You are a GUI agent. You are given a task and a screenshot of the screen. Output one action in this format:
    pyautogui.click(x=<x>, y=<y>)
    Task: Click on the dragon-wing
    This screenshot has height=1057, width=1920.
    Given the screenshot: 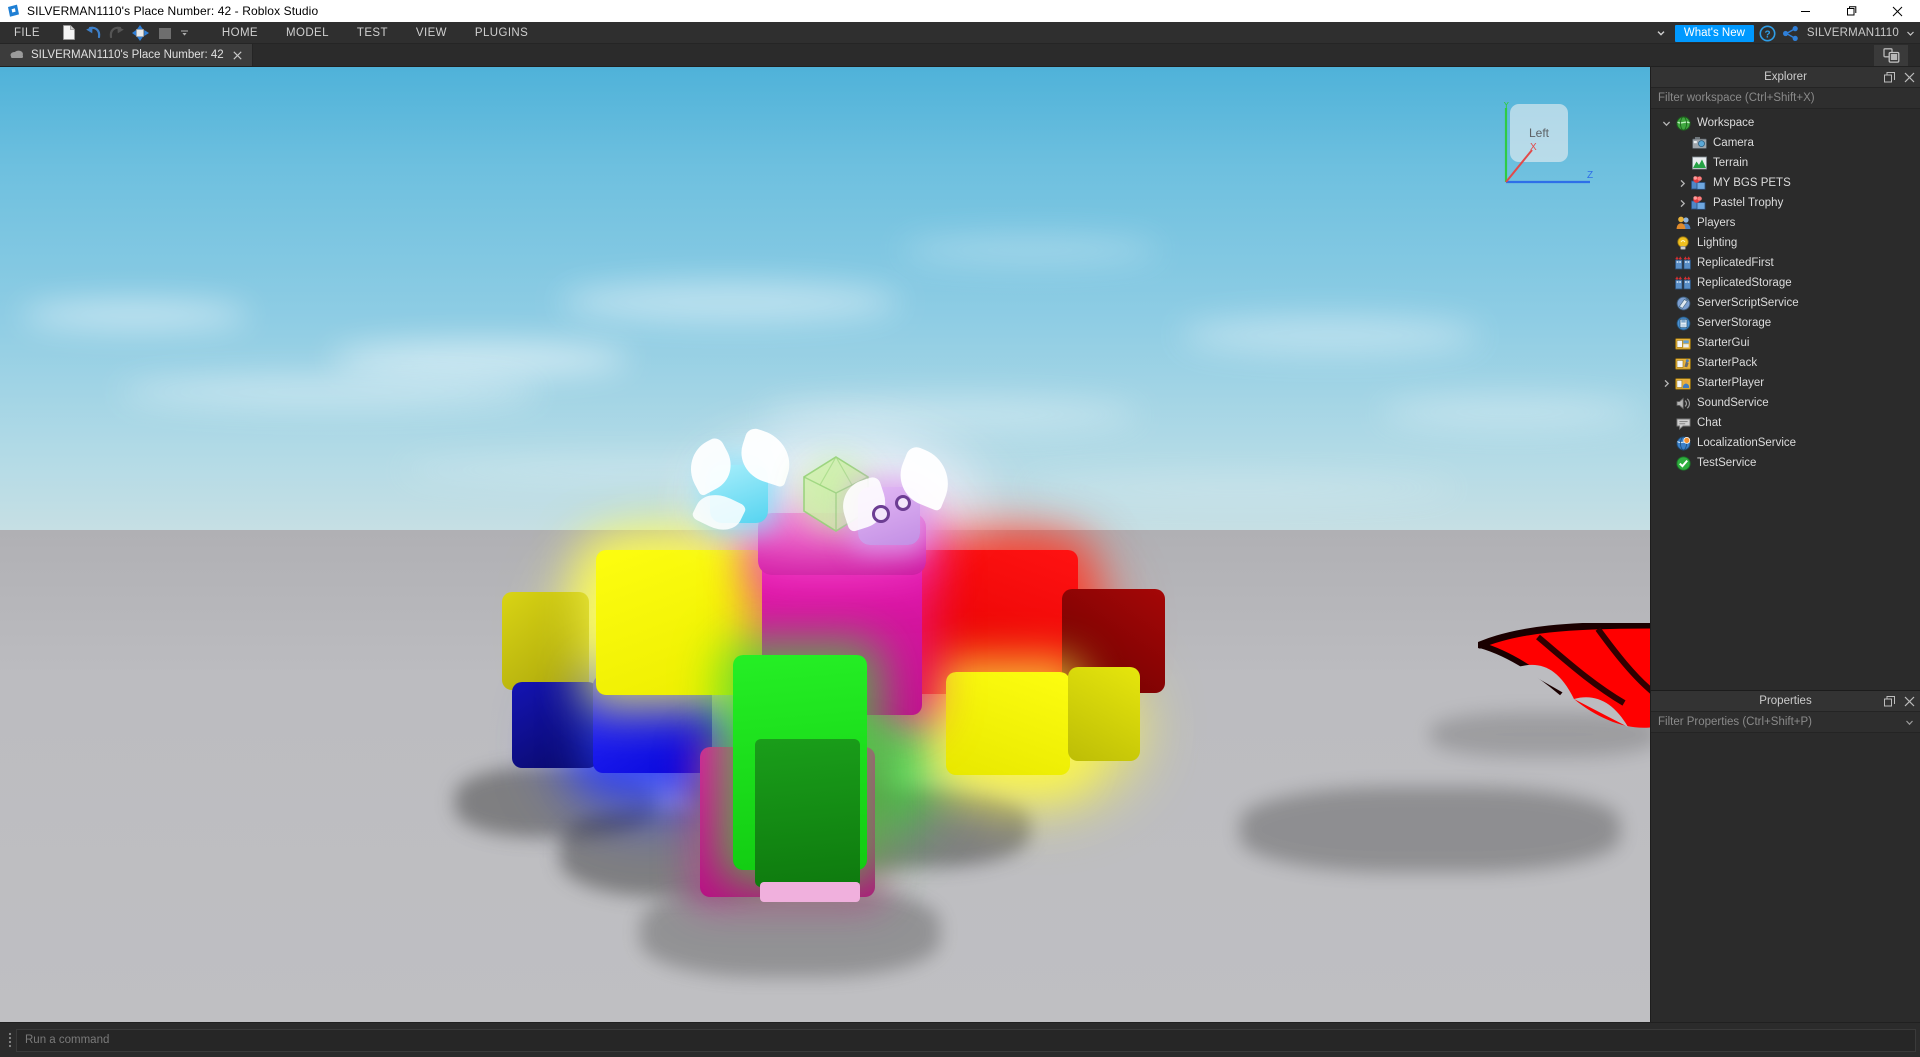 What is the action you would take?
    pyautogui.click(x=1563, y=679)
    